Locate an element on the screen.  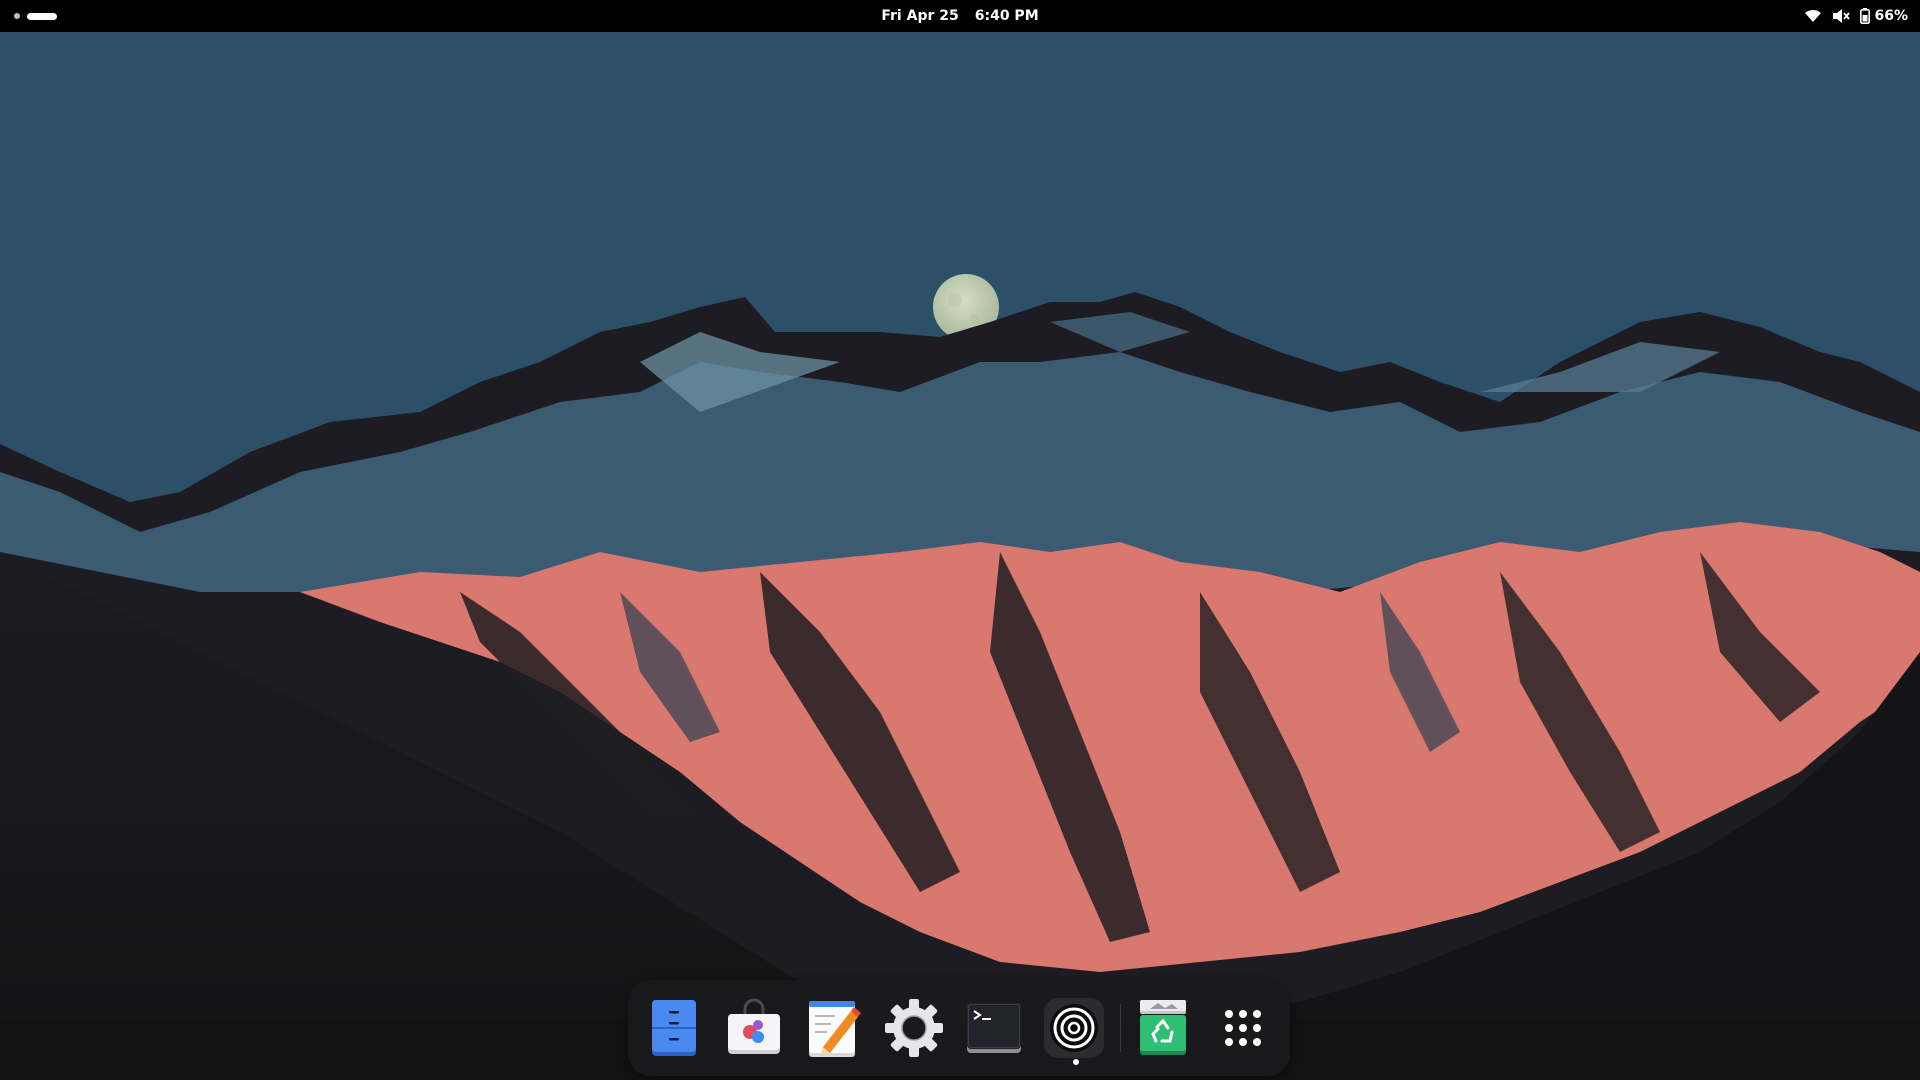
store-bag-icon is located at coordinates (754, 1026).